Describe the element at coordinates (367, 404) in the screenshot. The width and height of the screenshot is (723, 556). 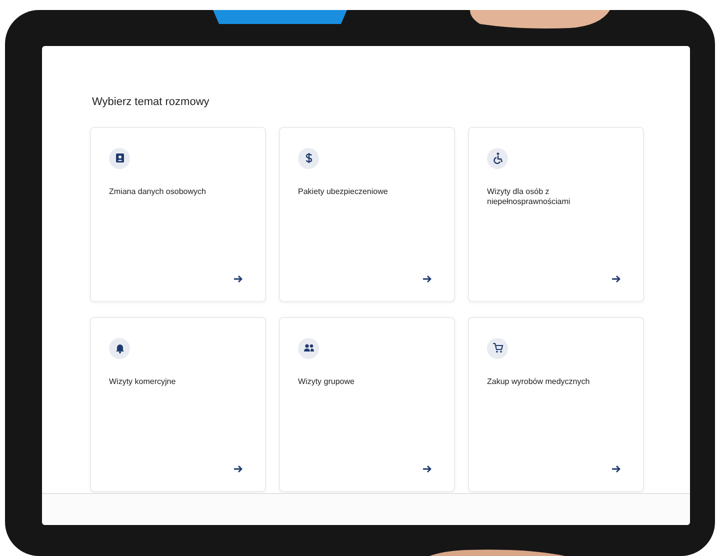
I see `topic-card: Wizyty grupowe` at that location.